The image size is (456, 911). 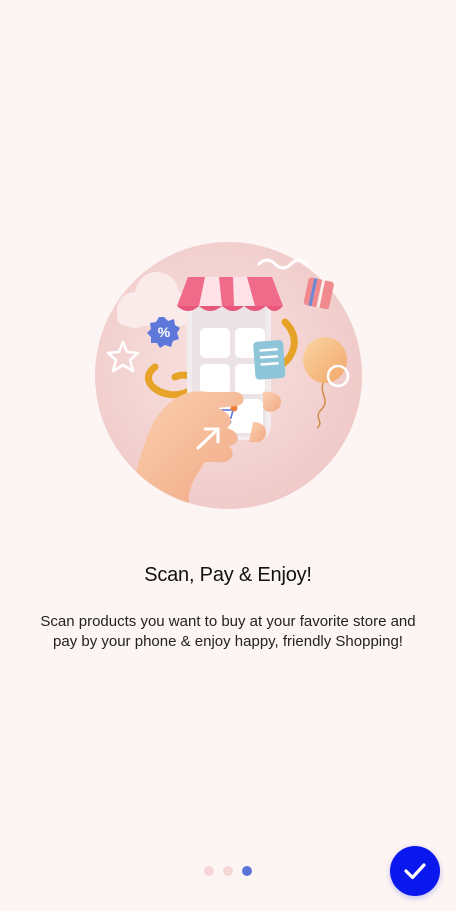 I want to click on done-button, so click(x=415, y=871).